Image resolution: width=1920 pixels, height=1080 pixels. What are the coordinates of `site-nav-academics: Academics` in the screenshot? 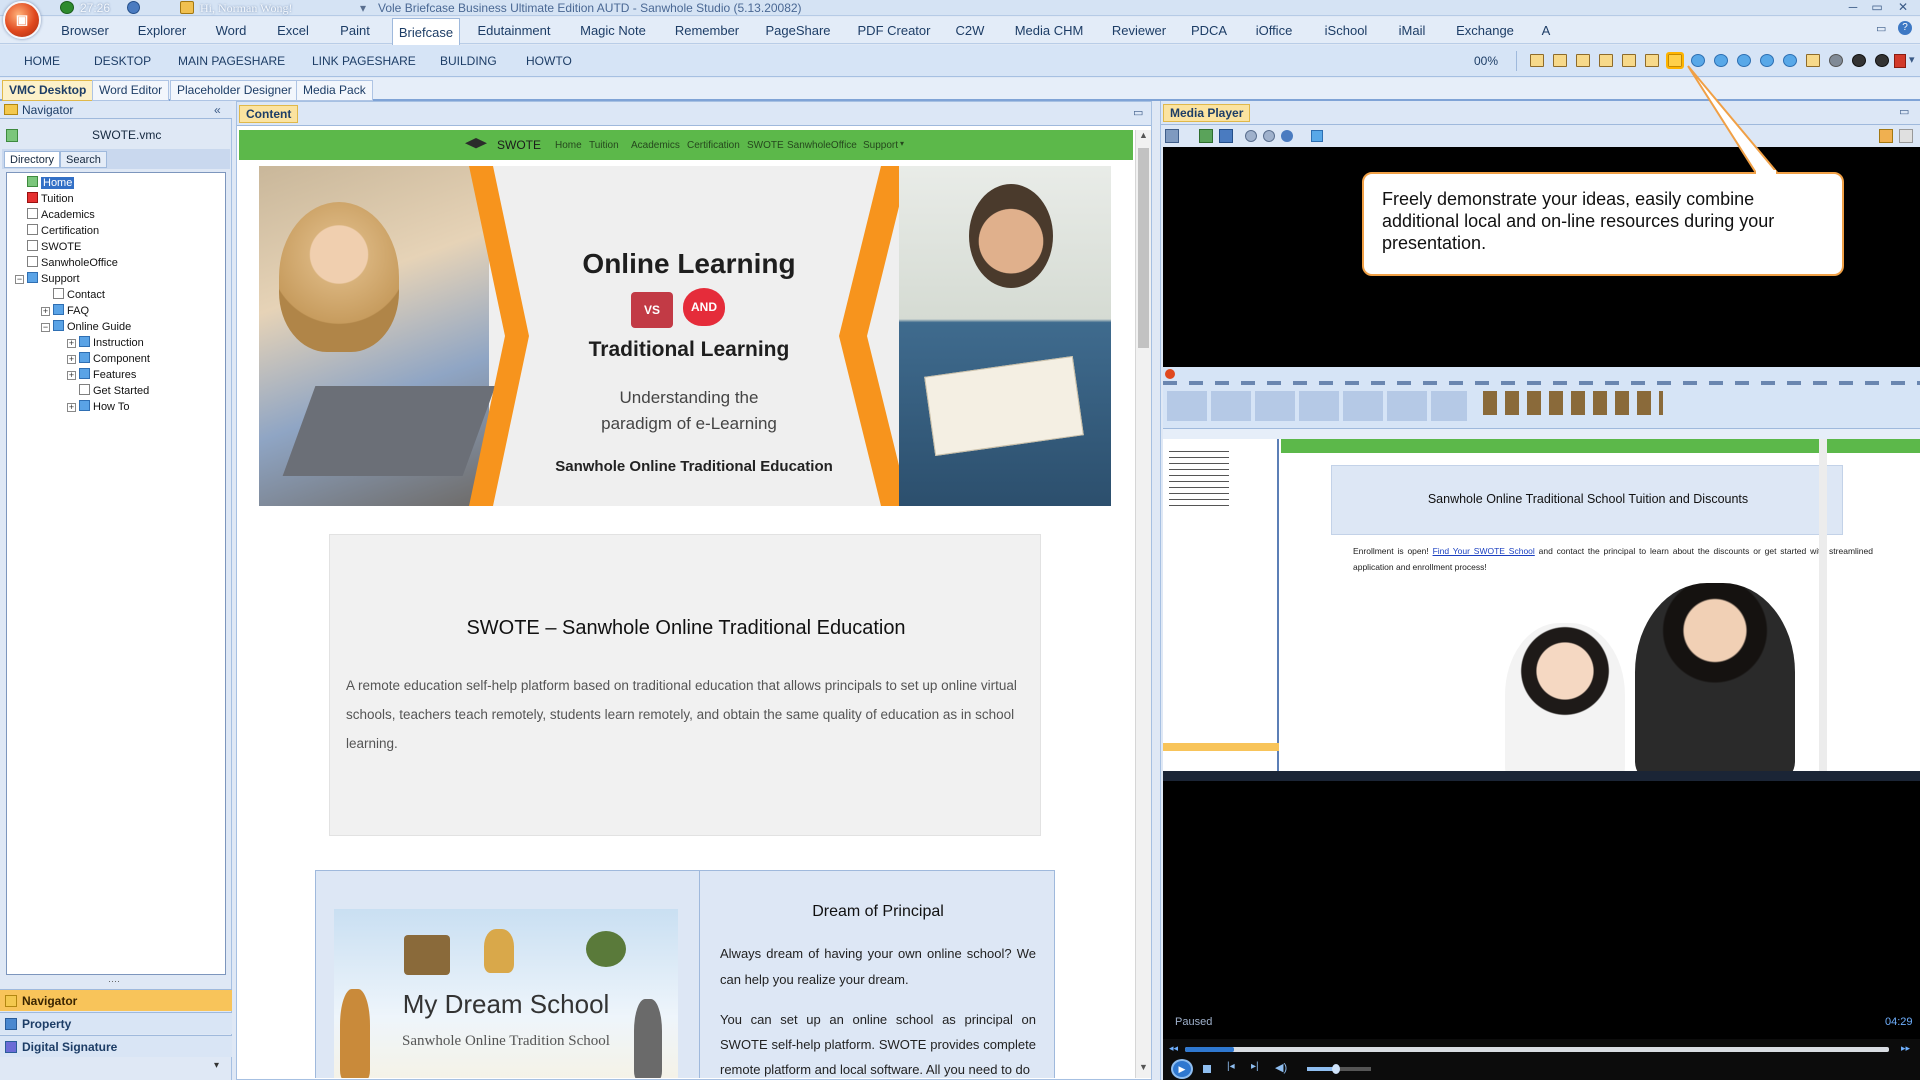 It's located at (655, 145).